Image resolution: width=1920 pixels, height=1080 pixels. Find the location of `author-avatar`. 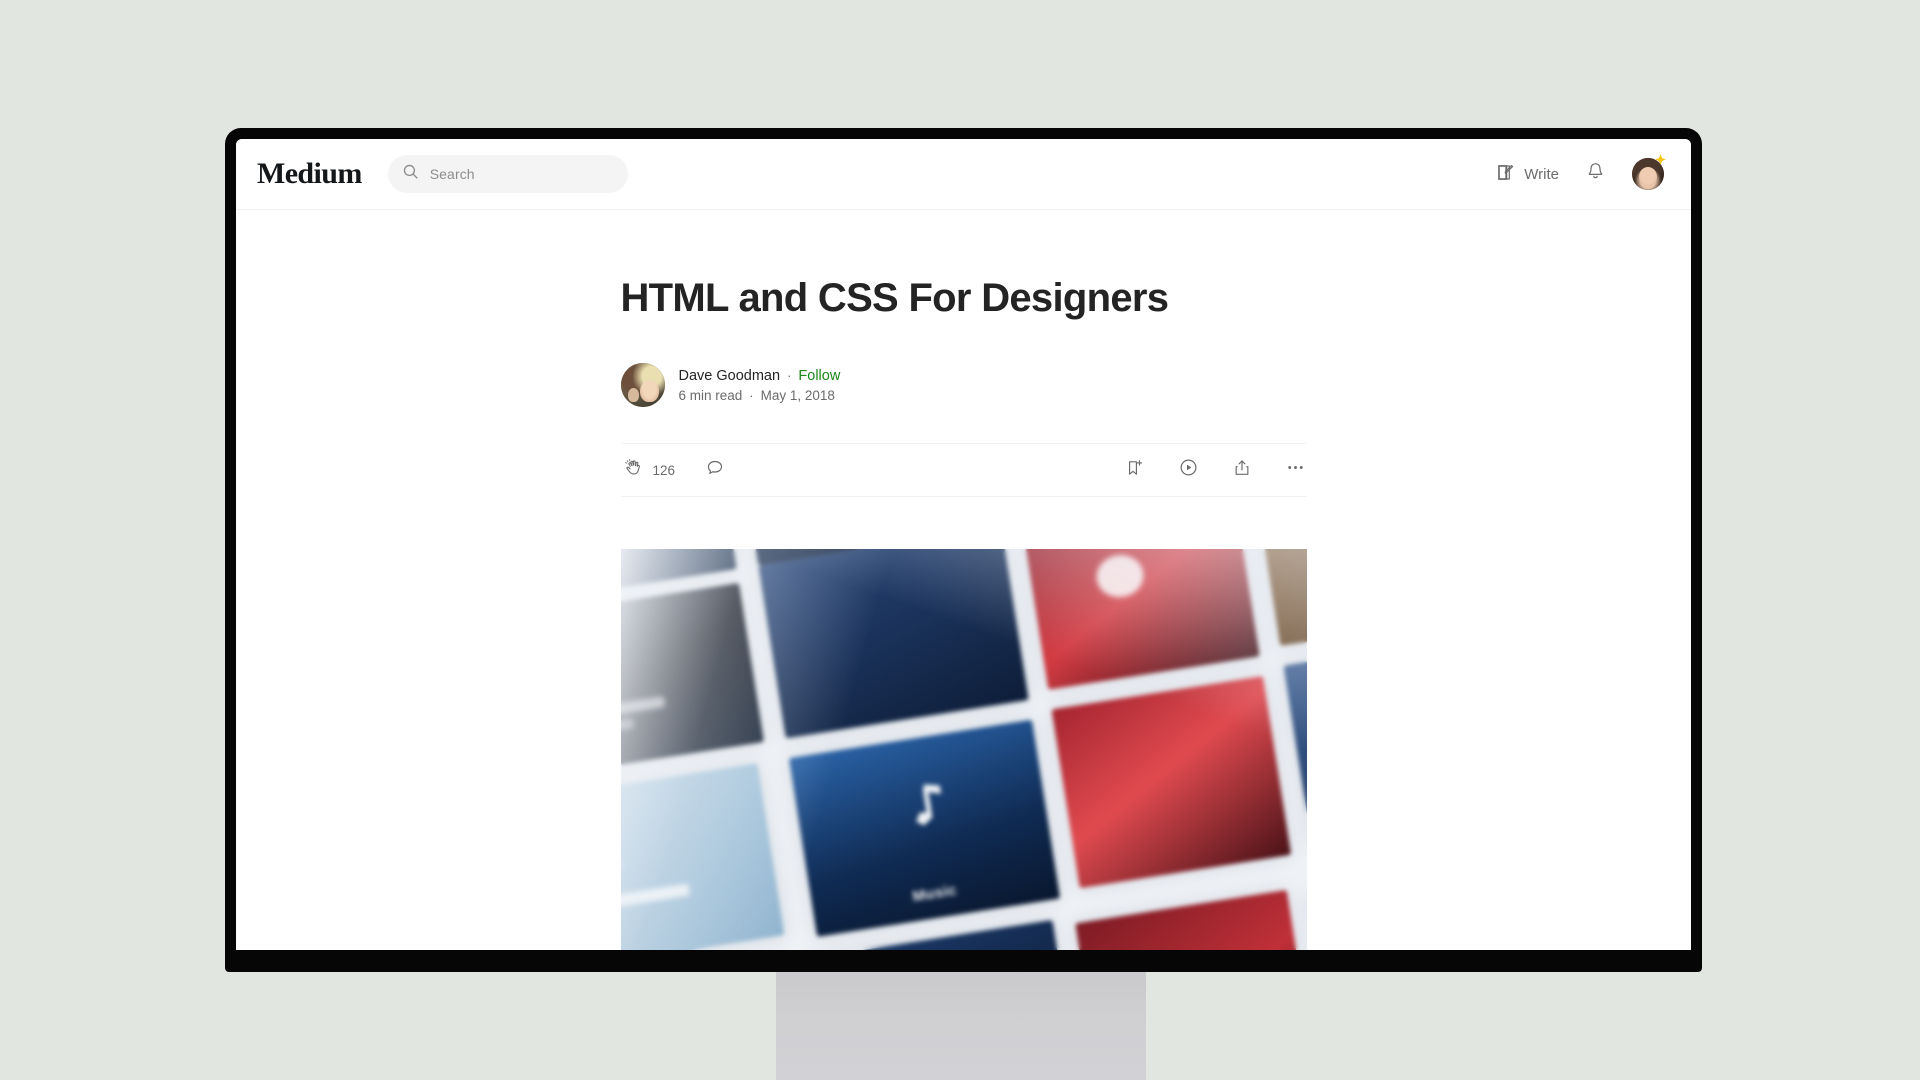

author-avatar is located at coordinates (642, 385).